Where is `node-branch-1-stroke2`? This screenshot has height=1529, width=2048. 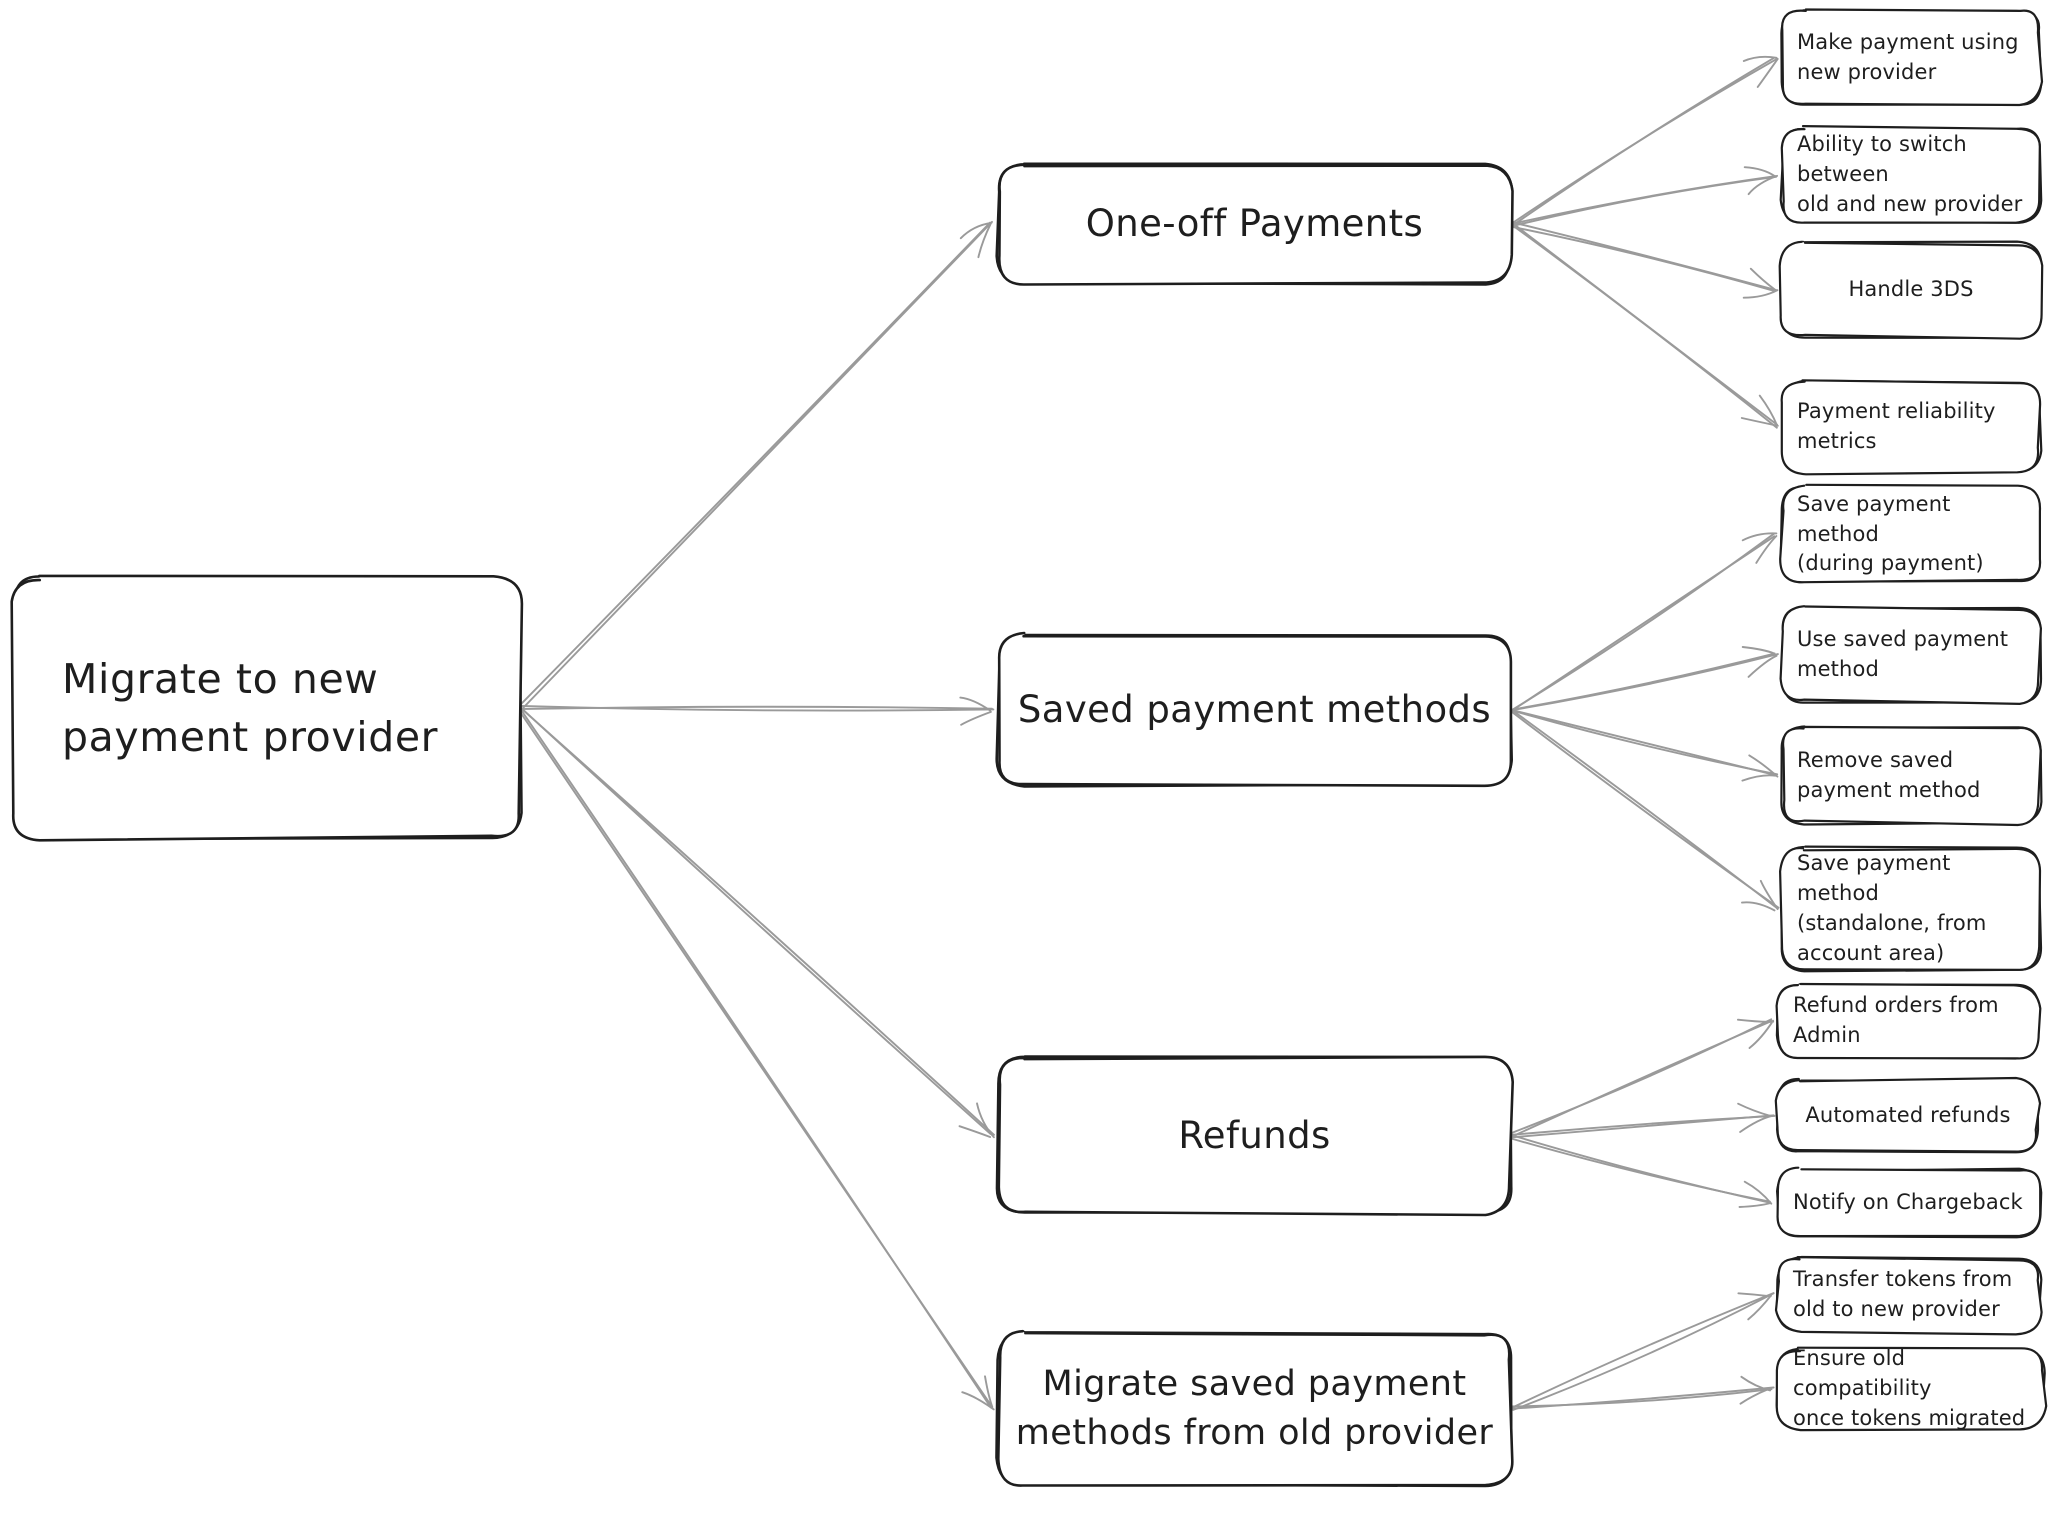 node-branch-1-stroke2 is located at coordinates (1255, 709).